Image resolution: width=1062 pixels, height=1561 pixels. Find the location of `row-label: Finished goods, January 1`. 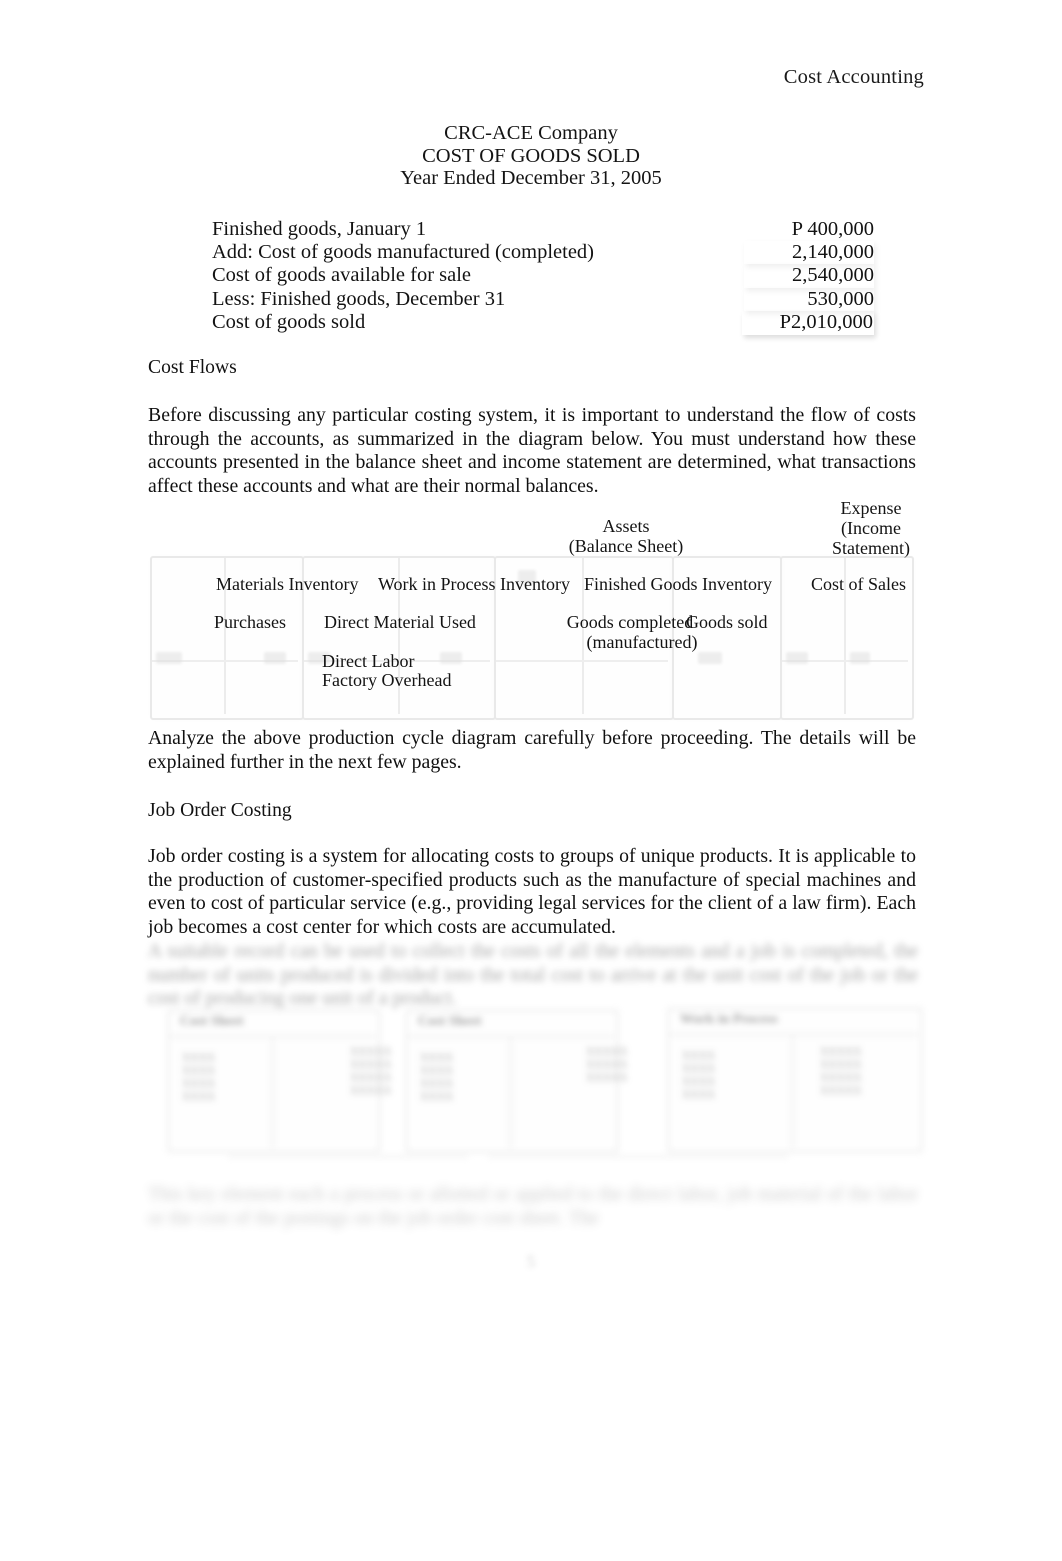

row-label: Finished goods, January 1 is located at coordinates (319, 229).